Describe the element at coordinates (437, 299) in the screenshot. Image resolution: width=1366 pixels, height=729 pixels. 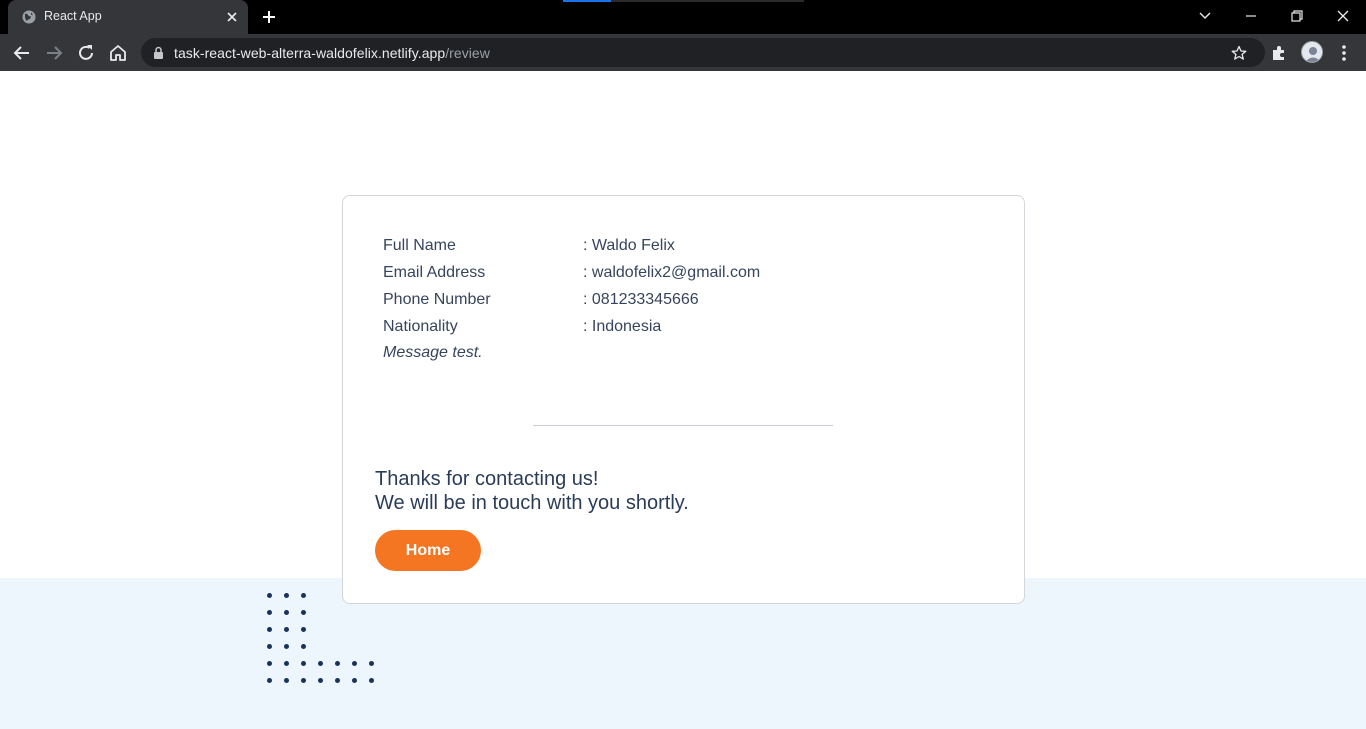
I see `field-label: Phone Number` at that location.